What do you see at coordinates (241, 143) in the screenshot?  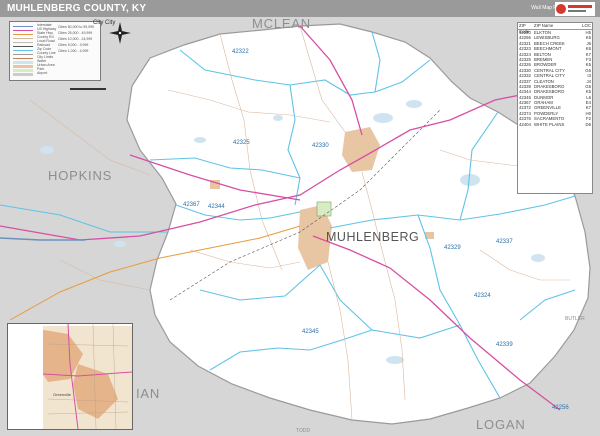 I see `zip-label: 42325` at bounding box center [241, 143].